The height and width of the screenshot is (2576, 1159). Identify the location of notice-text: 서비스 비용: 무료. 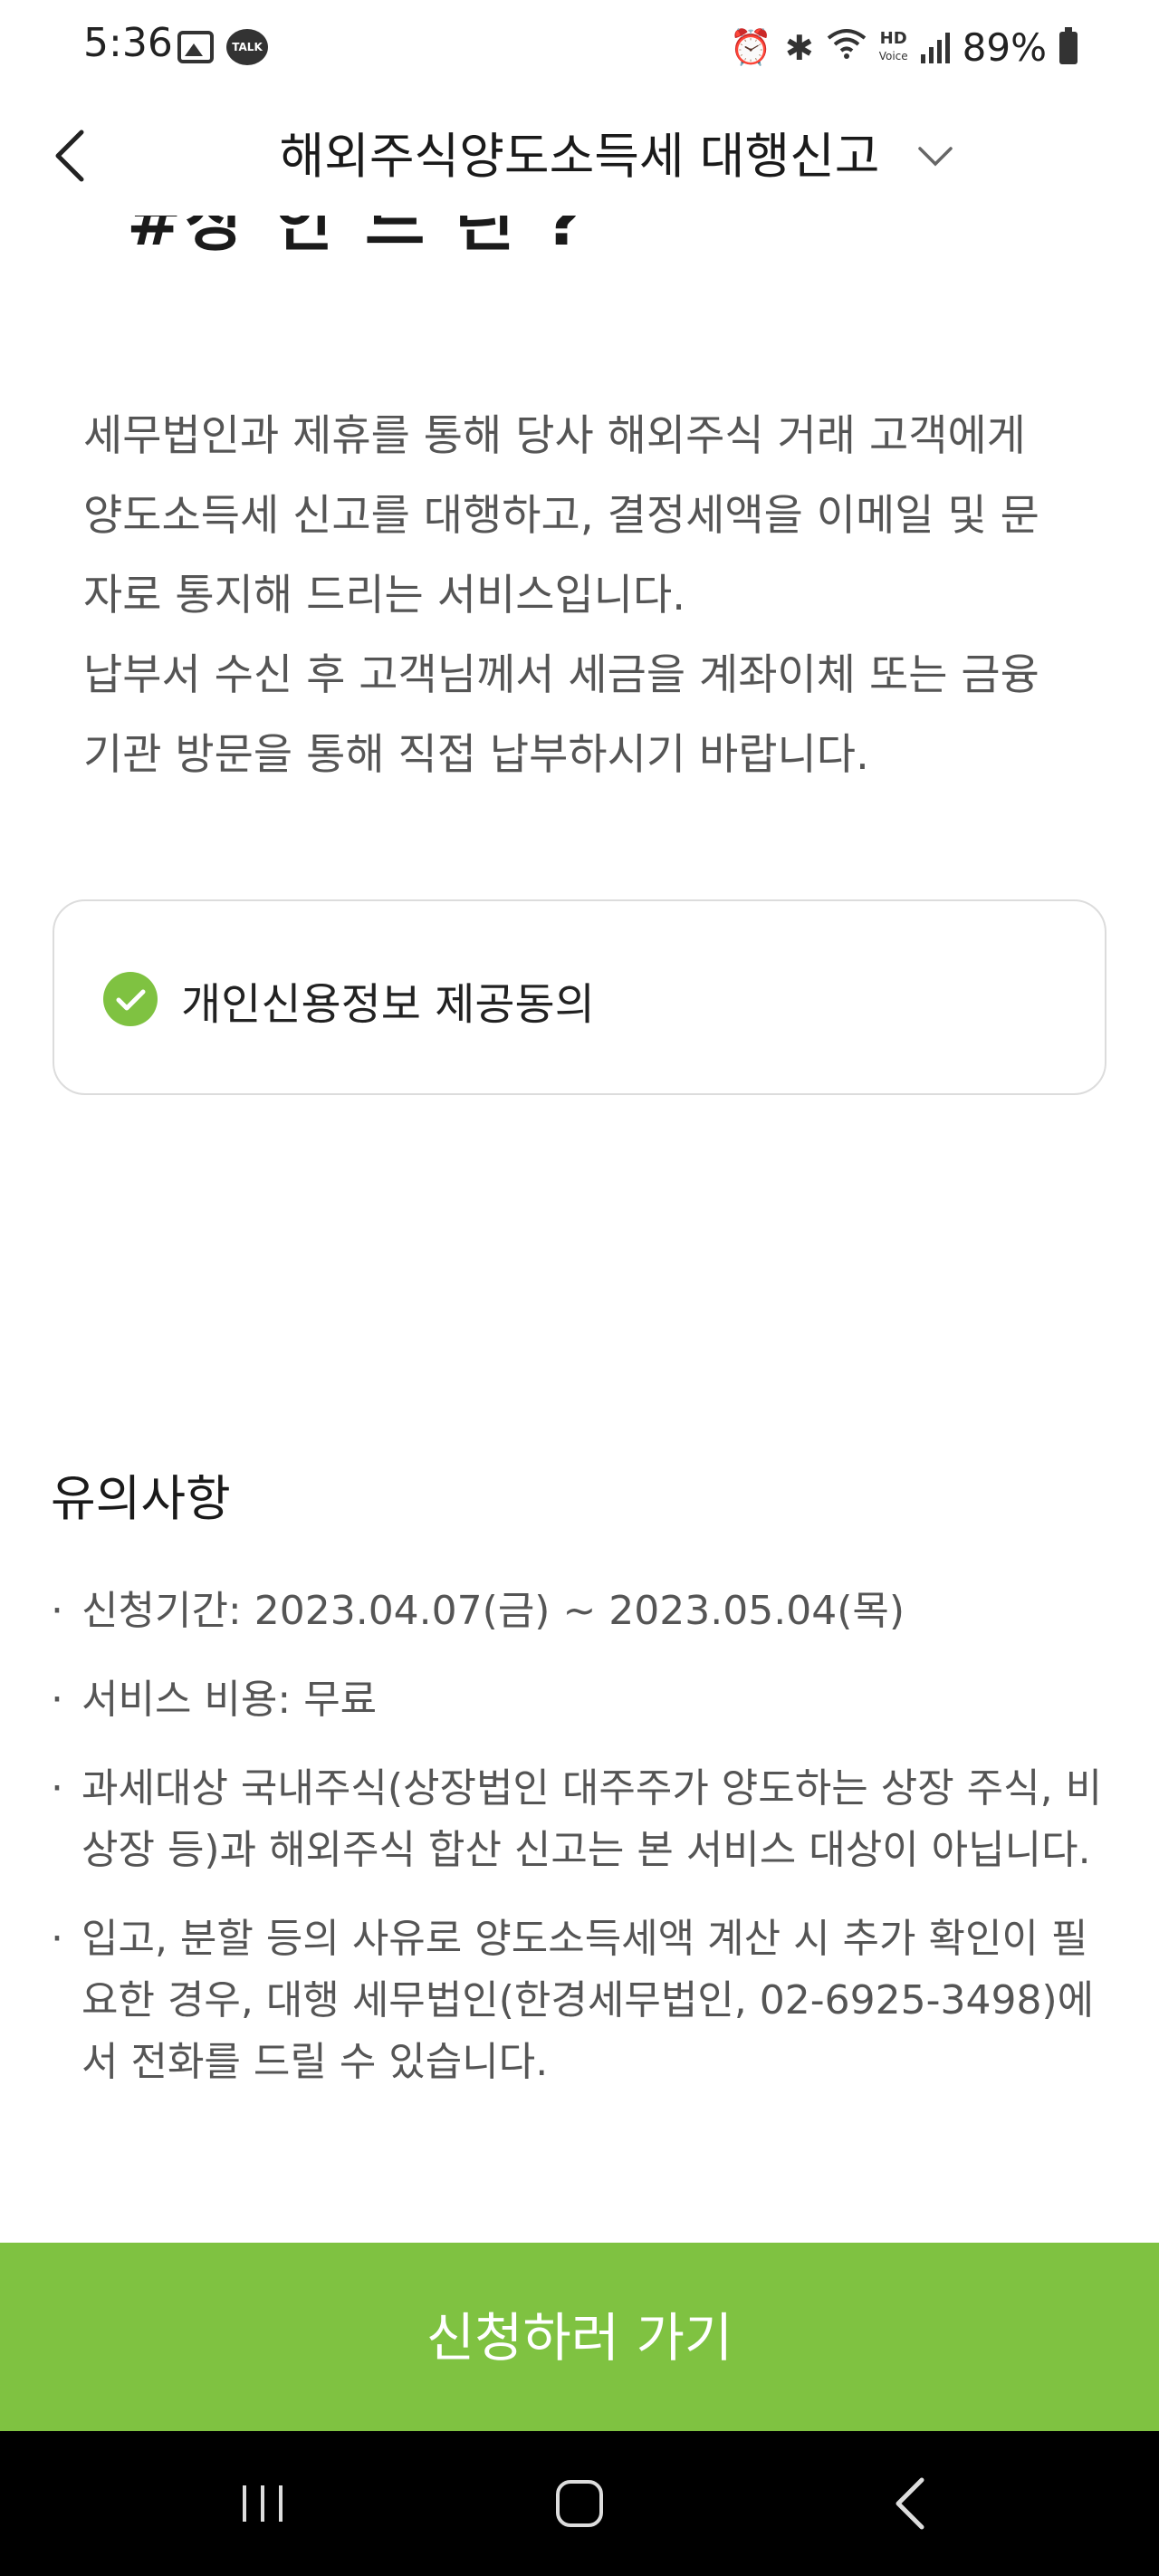
(230, 1700).